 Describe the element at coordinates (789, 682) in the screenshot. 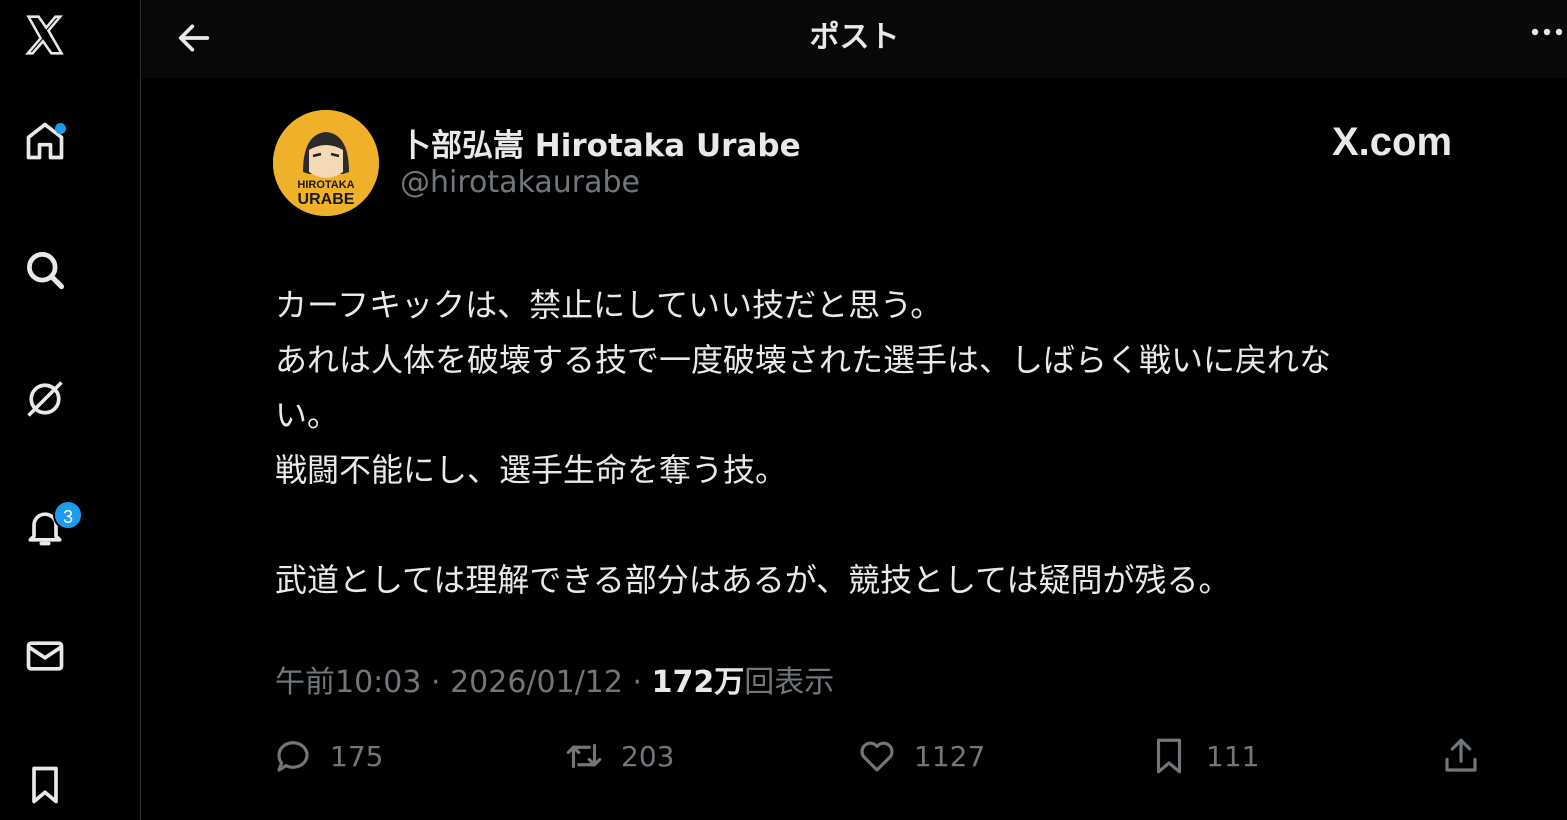

I see `view-count-label: 回表示` at that location.